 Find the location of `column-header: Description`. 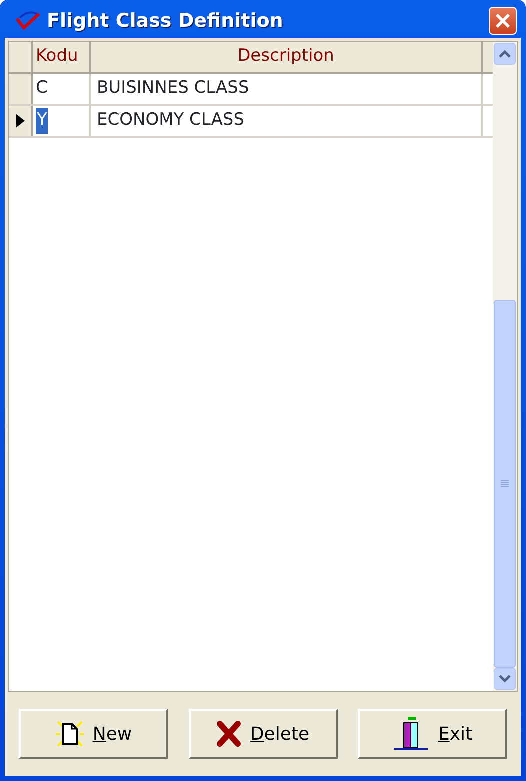

column-header: Description is located at coordinates (287, 57).